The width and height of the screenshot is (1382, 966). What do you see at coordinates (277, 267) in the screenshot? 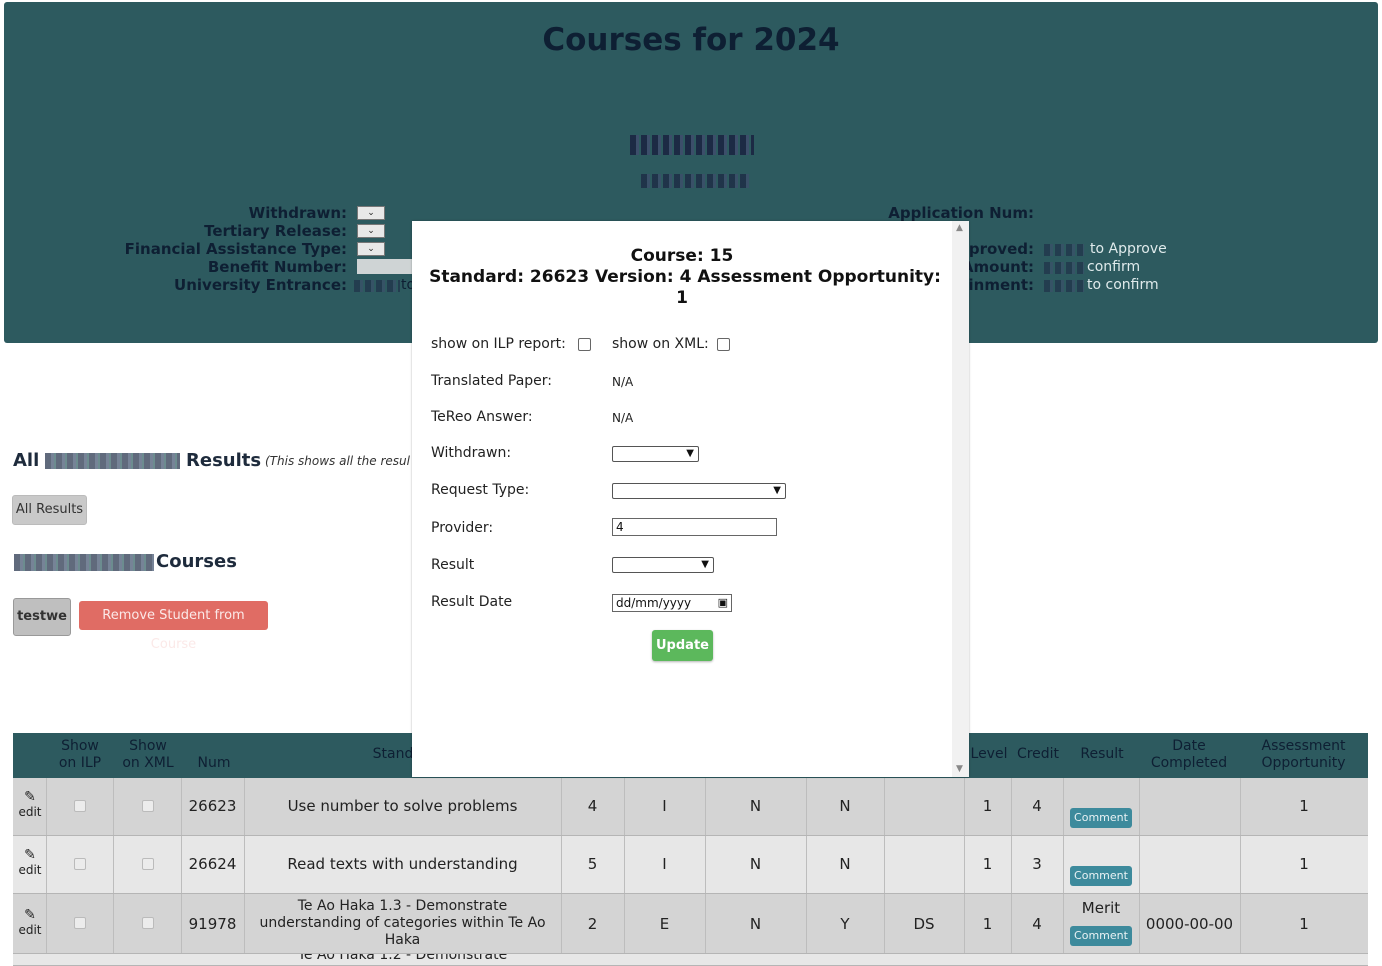
I see `benefit-number-label: Benefit Number:` at bounding box center [277, 267].